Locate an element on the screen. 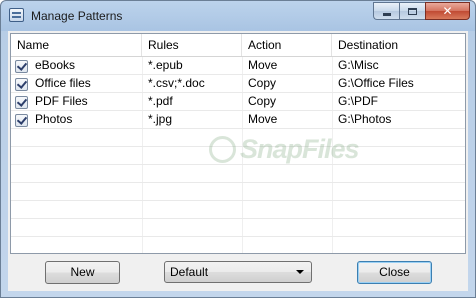  pattern-destination: G:\Photos is located at coordinates (365, 119).